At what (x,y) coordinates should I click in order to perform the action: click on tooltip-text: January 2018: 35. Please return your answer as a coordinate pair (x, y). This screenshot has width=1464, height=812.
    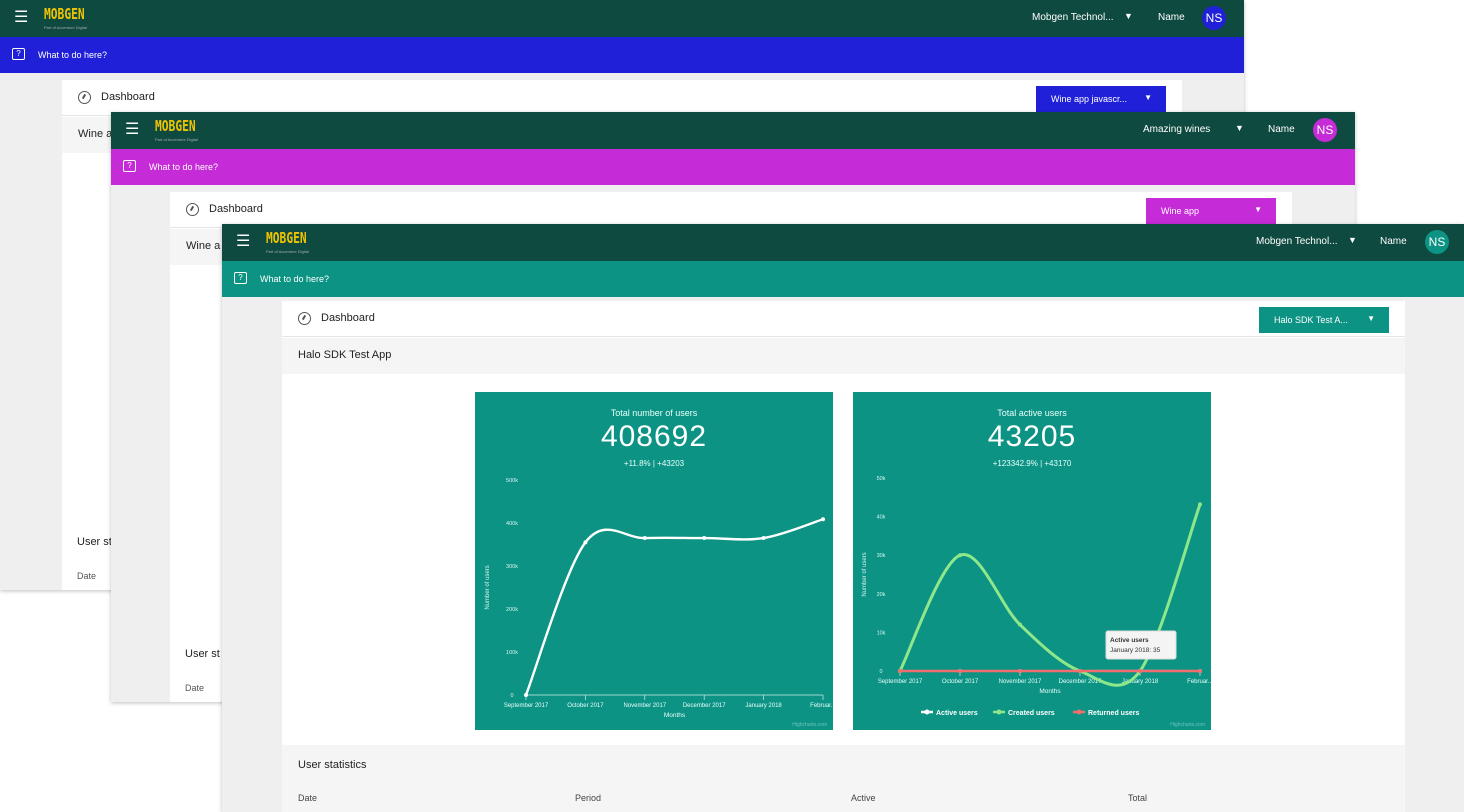
    Looking at the image, I should click on (1135, 650).